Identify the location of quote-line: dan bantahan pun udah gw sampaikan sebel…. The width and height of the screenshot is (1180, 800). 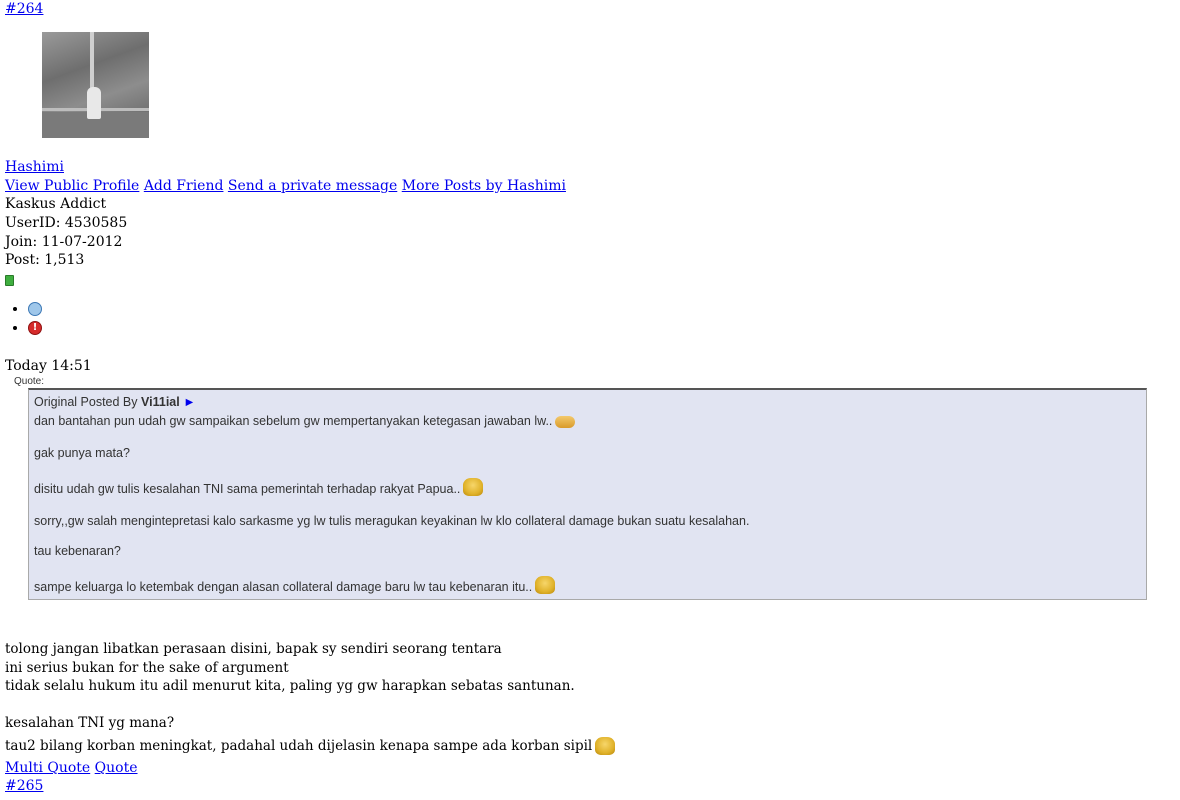
(305, 421).